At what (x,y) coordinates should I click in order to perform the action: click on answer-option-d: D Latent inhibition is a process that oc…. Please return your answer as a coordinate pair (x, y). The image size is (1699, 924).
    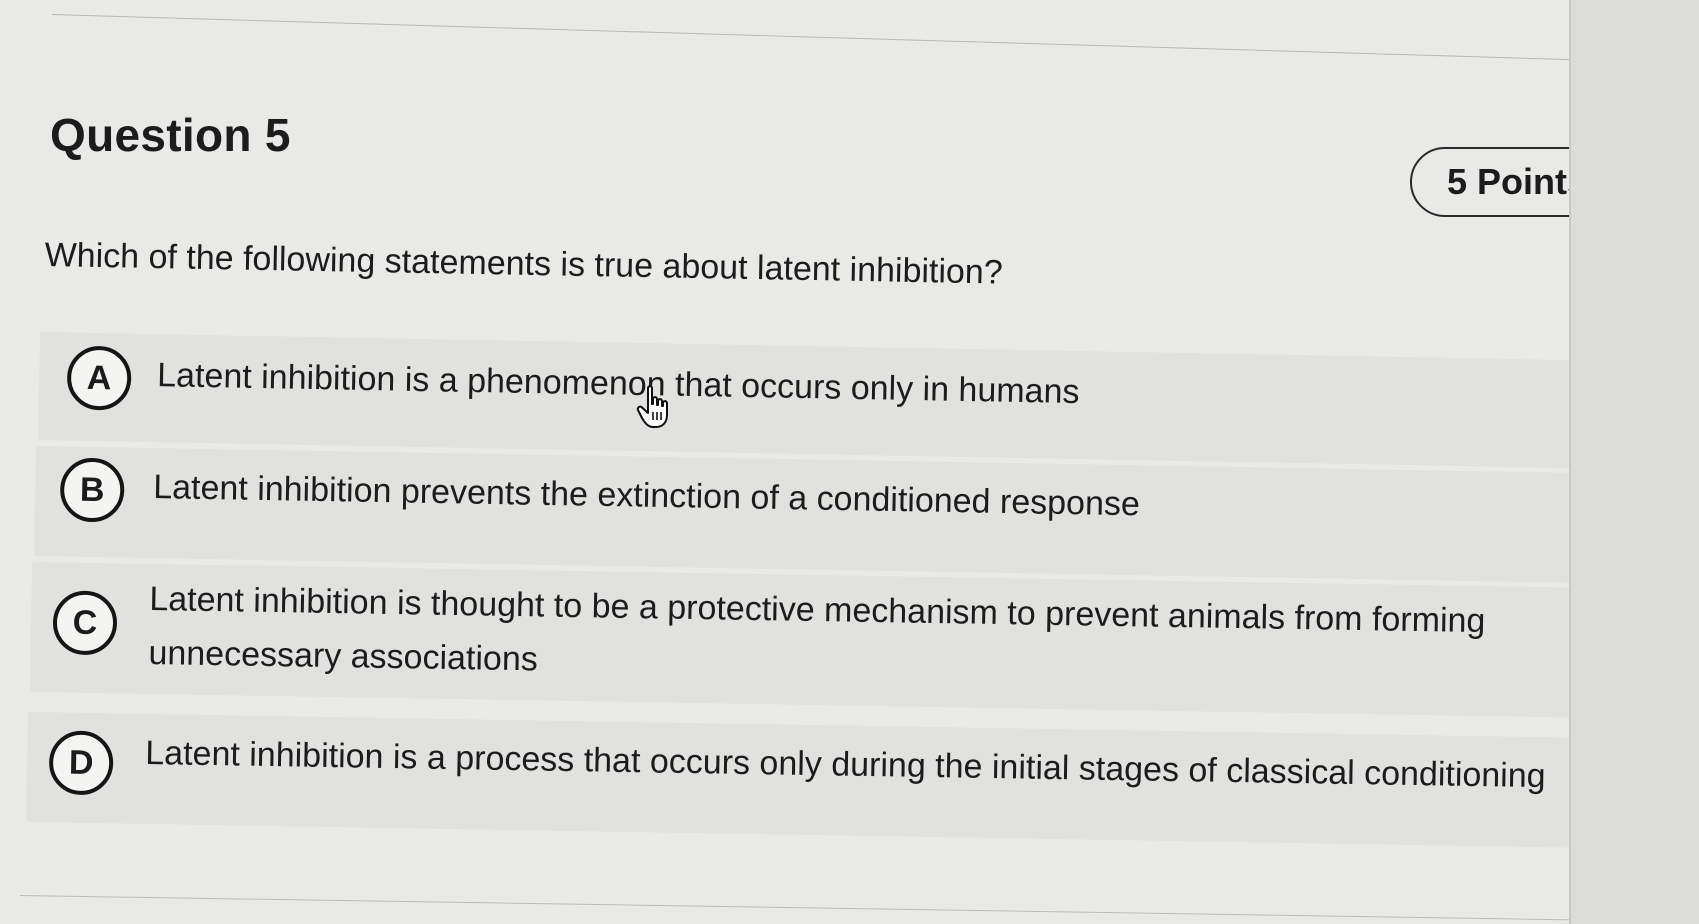
    Looking at the image, I should click on (818, 780).